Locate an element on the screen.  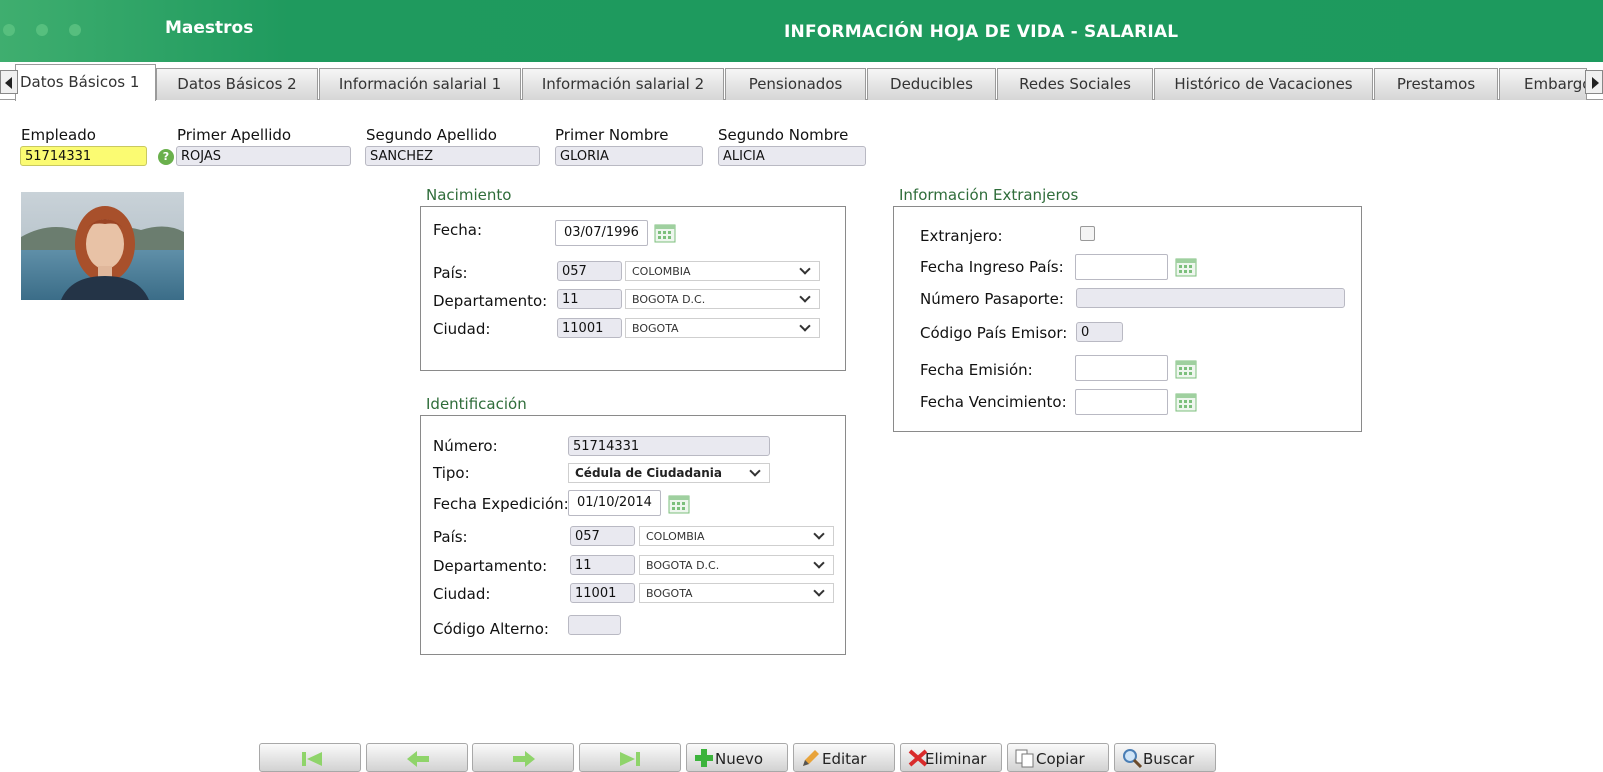
tab-redes-sociales: Redes Sociales is located at coordinates (1075, 84).